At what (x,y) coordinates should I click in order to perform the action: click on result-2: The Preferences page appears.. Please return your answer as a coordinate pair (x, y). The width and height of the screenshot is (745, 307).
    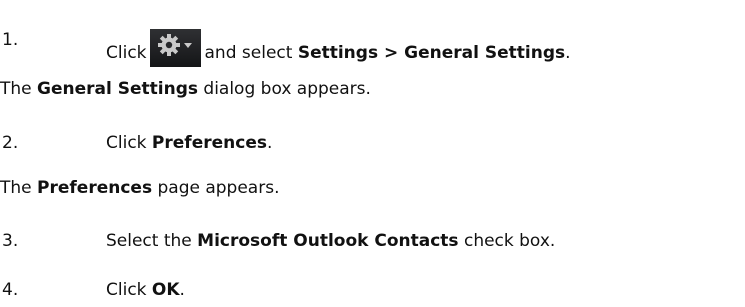
    Looking at the image, I should click on (139, 188).